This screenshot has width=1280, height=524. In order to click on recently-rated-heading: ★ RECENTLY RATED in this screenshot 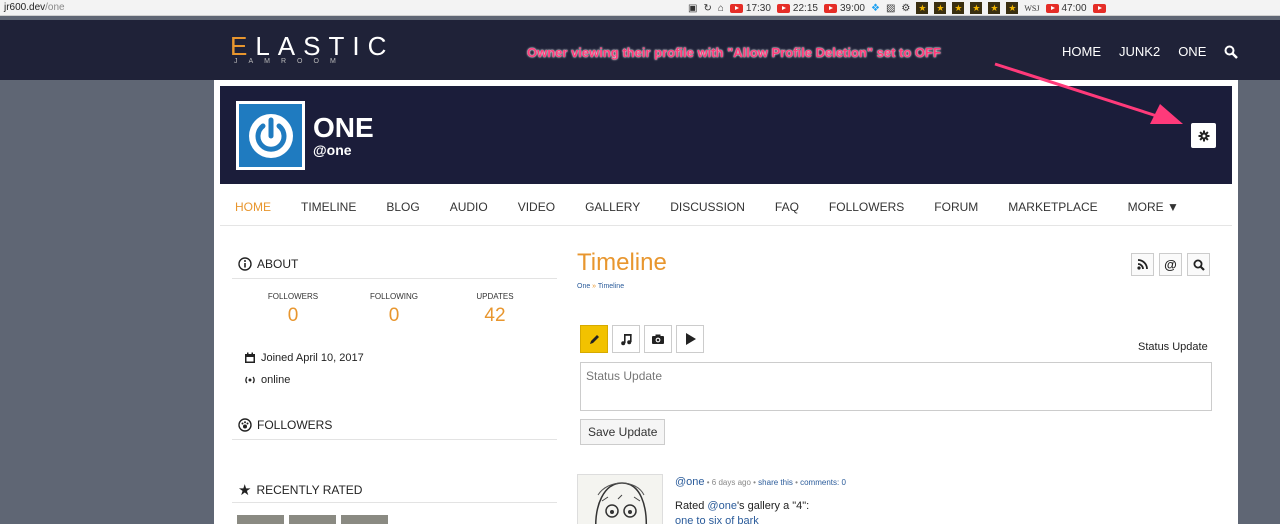, I will do `click(300, 490)`.